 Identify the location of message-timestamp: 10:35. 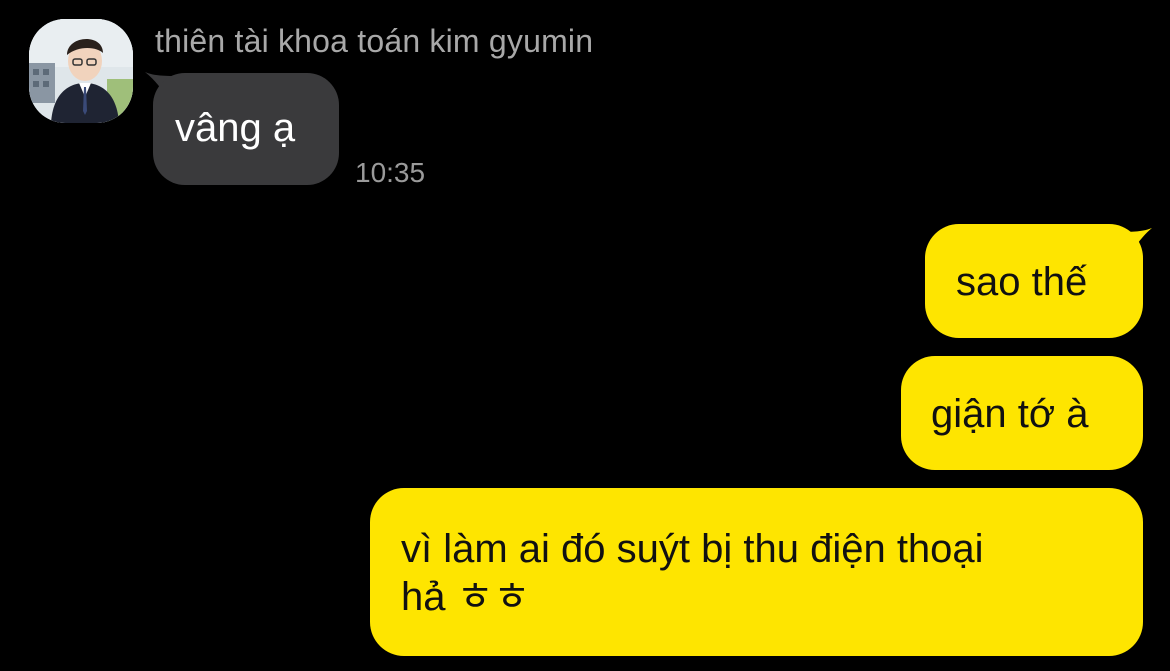
(390, 172).